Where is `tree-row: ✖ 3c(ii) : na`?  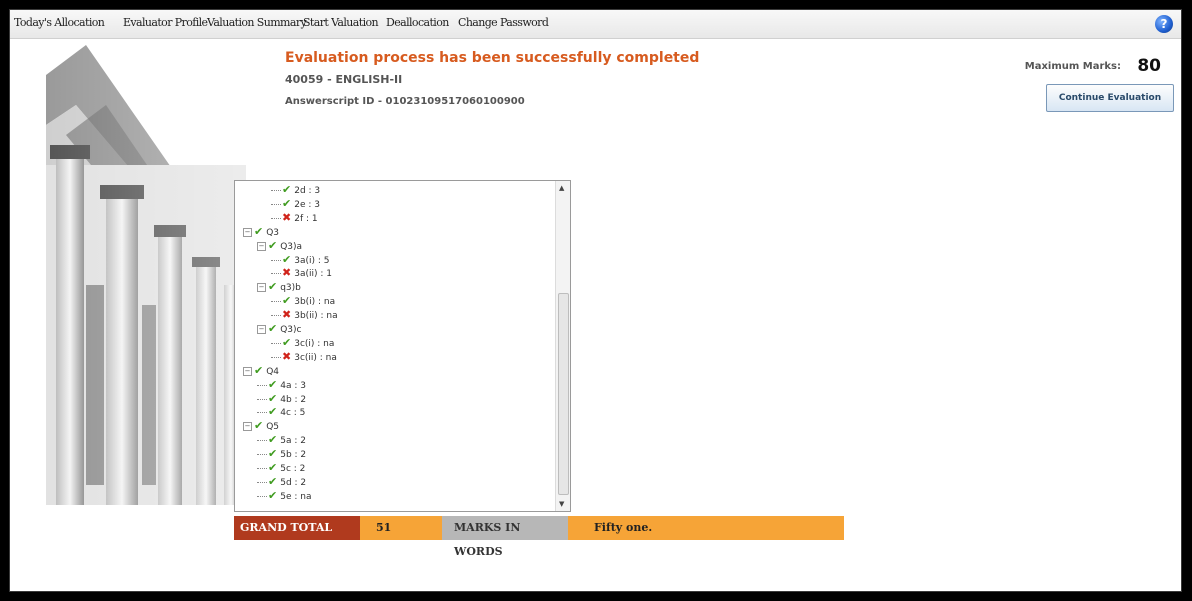
tree-row: ✖ 3c(ii) : na is located at coordinates (304, 356).